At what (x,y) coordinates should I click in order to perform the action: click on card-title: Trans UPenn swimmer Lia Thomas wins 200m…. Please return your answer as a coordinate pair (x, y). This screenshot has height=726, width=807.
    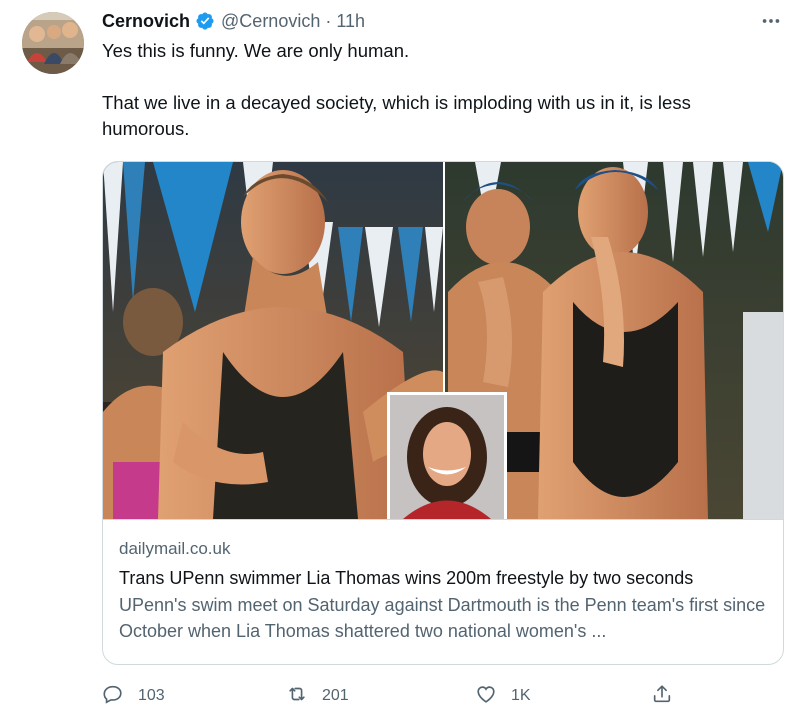
    Looking at the image, I should click on (443, 578).